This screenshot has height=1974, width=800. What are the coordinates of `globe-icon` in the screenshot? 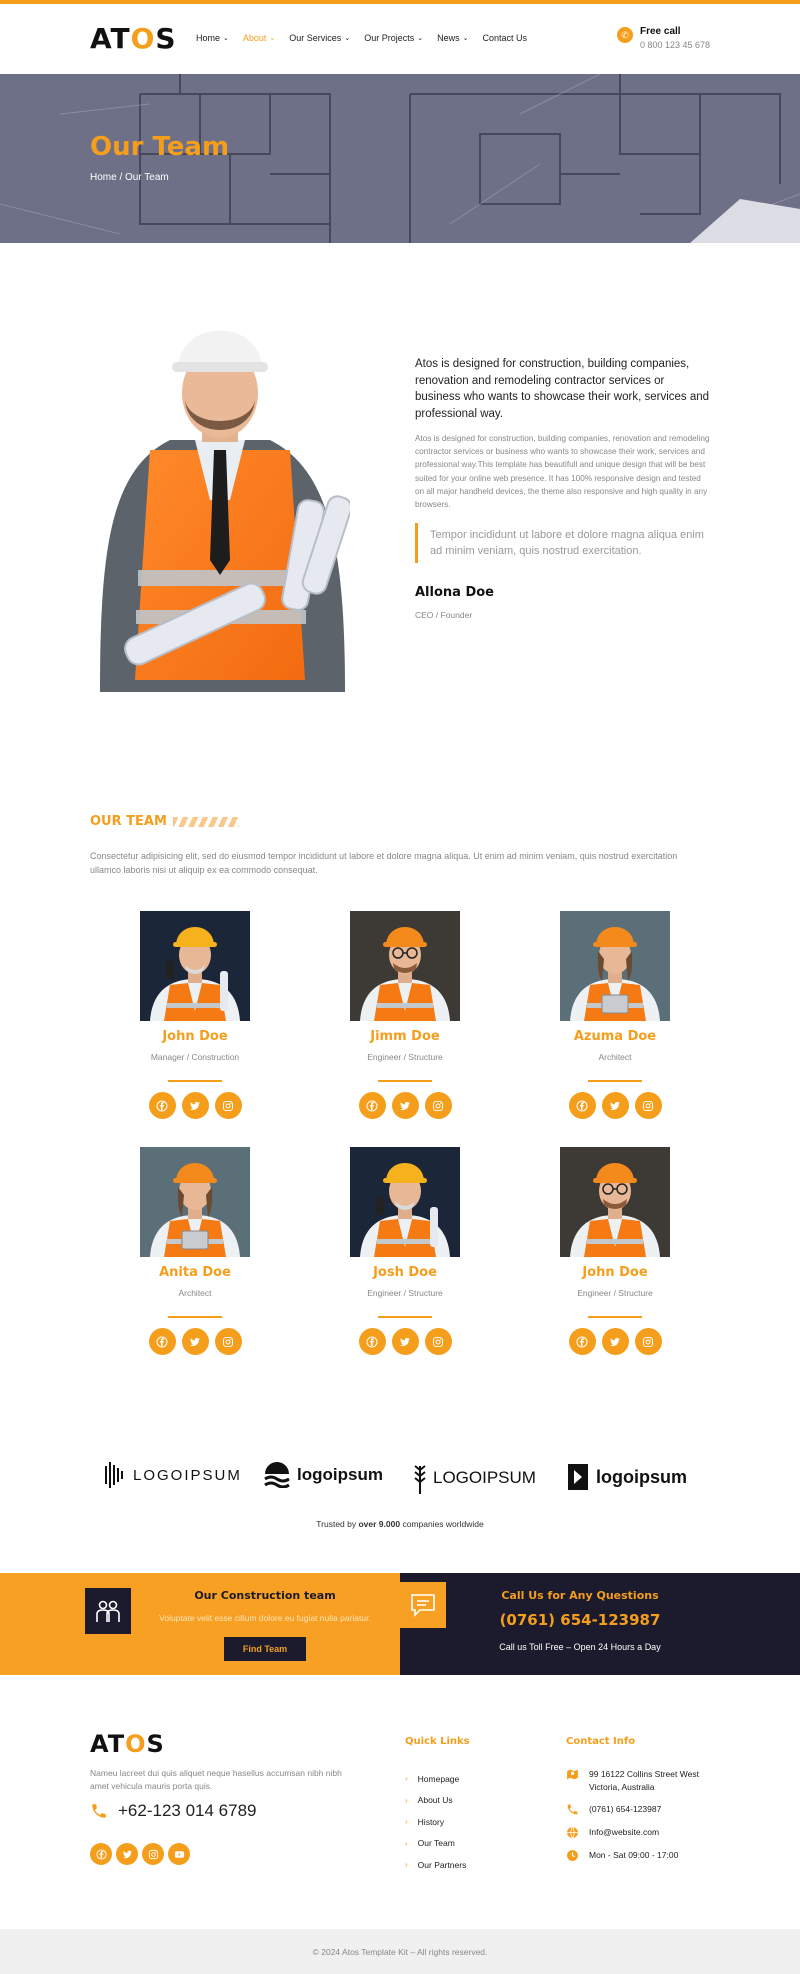 It's located at (572, 1832).